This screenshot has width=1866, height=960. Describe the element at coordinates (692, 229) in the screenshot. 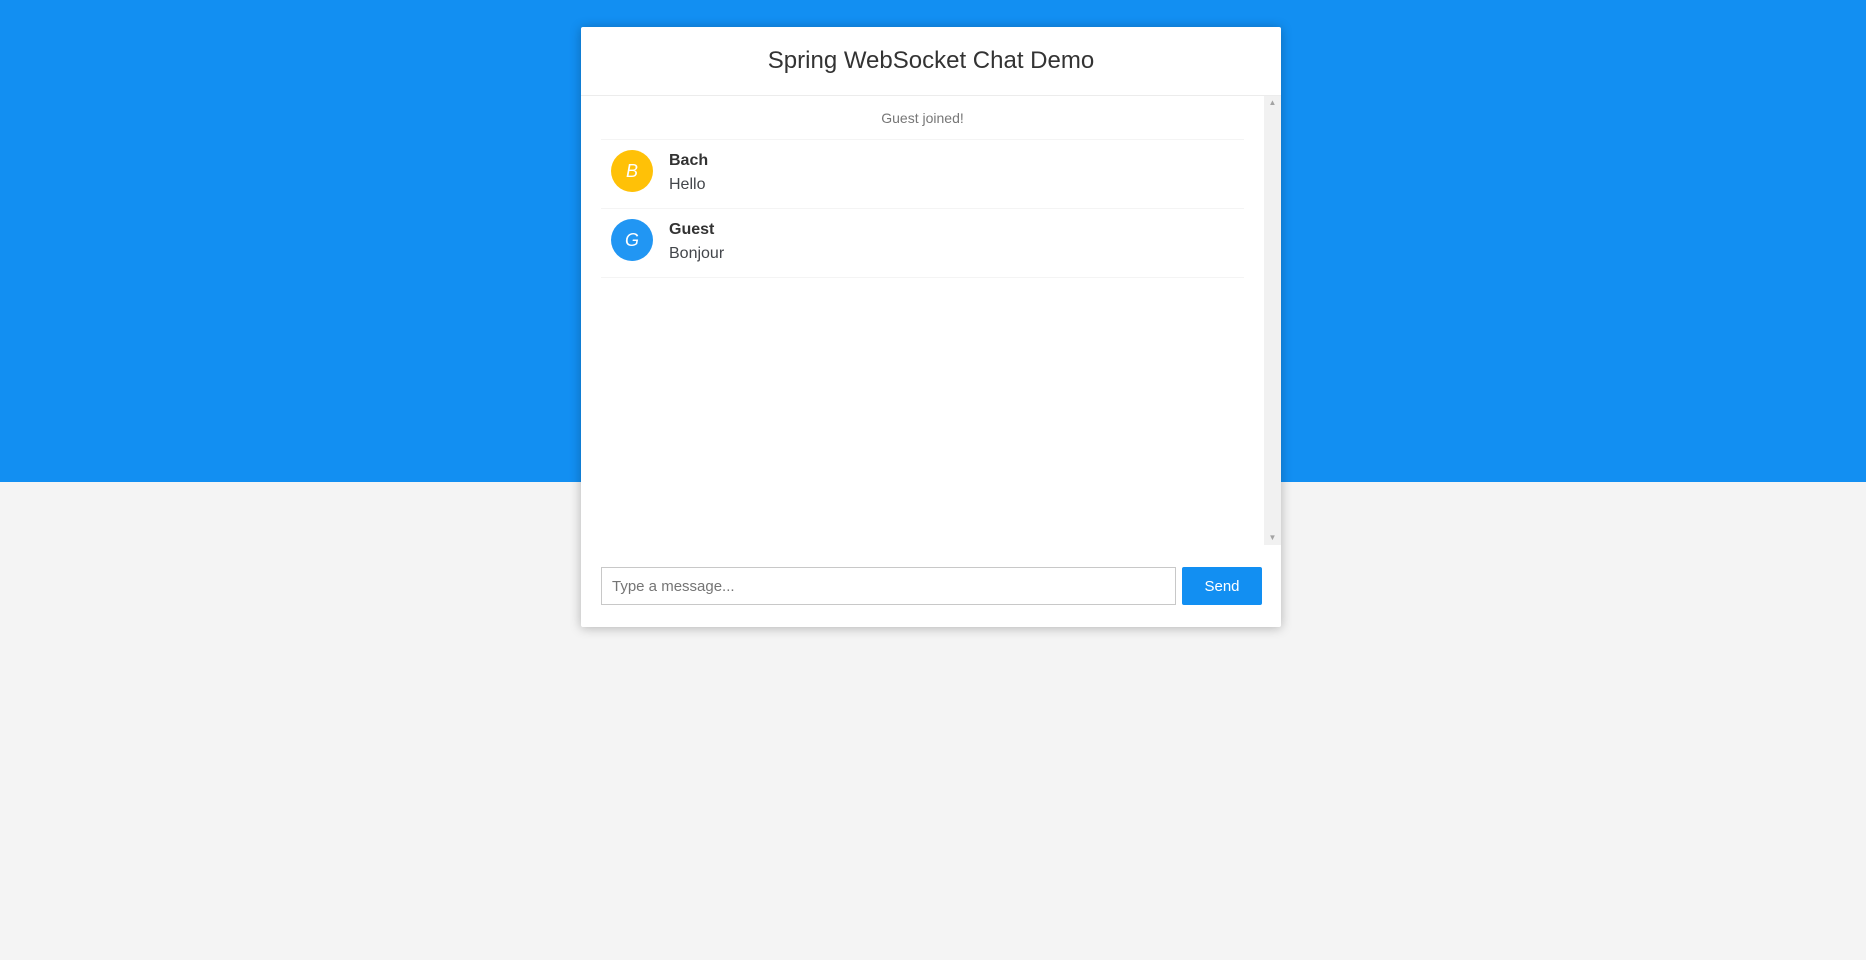

I see `message-sender: Guest` at that location.